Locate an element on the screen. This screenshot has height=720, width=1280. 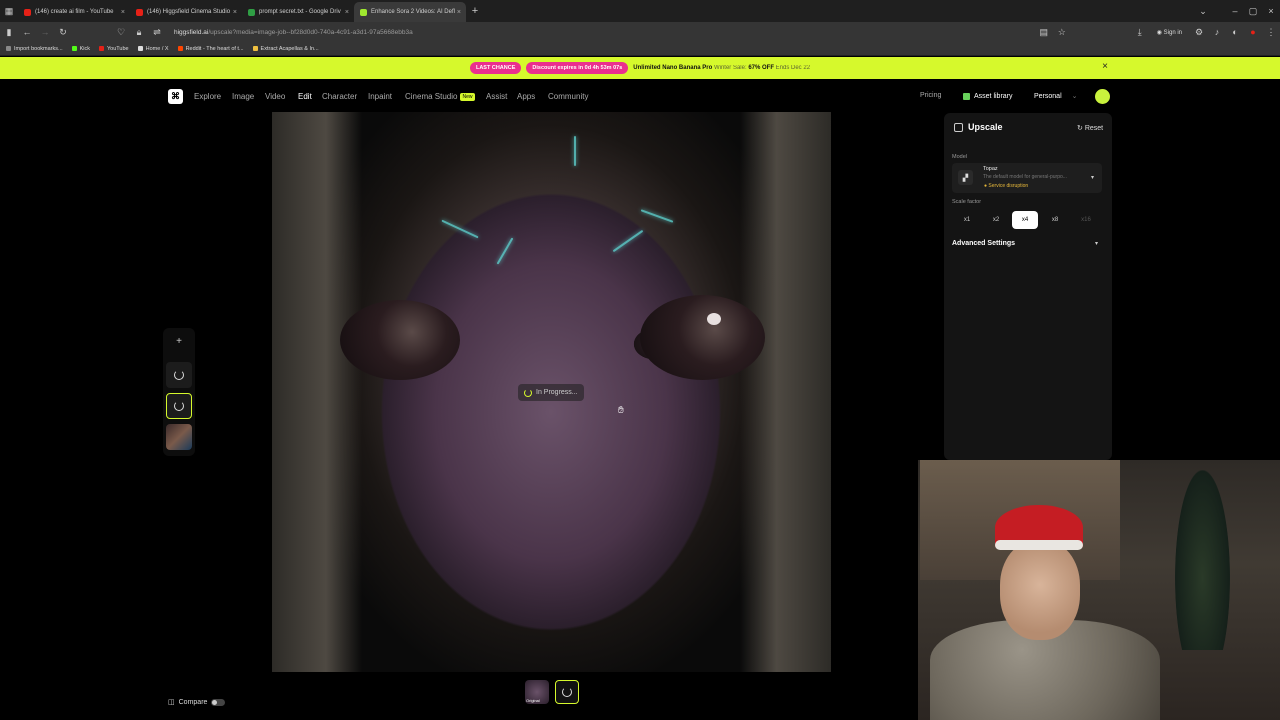
add-icon: + is located at coordinates (179, 343).